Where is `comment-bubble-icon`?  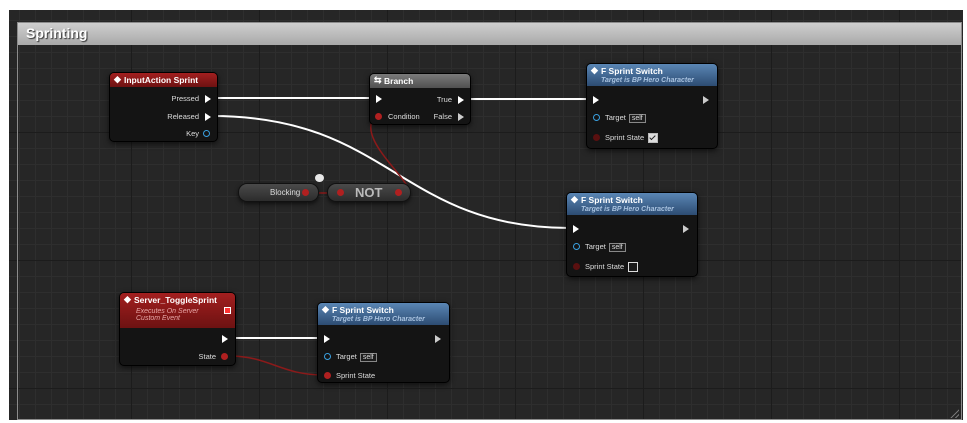
comment-bubble-icon is located at coordinates (319, 178).